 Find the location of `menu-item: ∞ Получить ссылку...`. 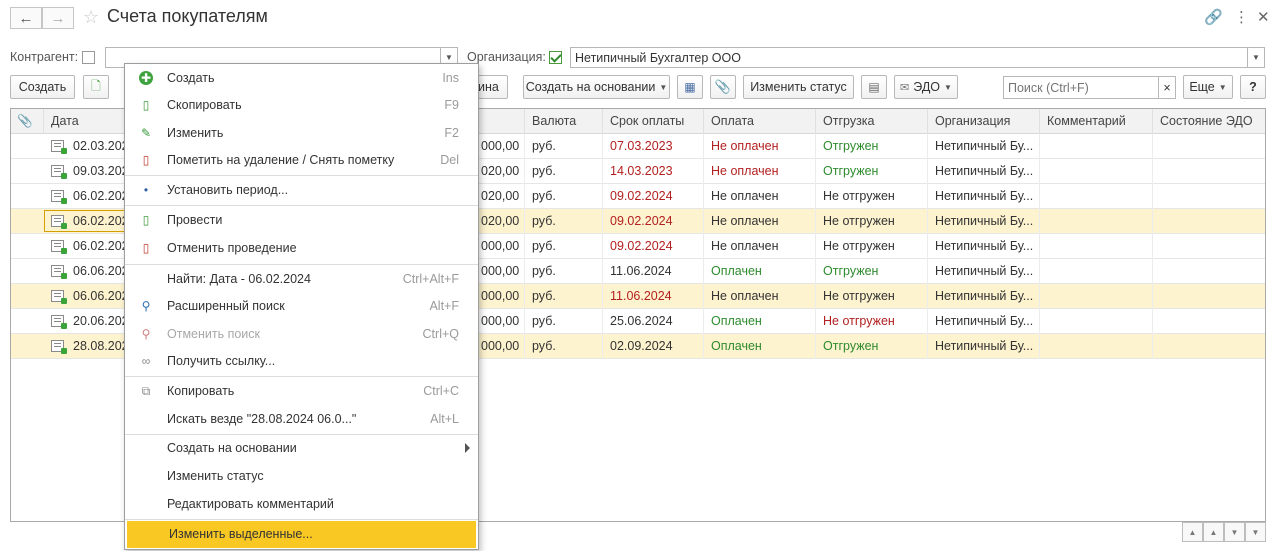

menu-item: ∞ Получить ссылку... is located at coordinates (301, 361).